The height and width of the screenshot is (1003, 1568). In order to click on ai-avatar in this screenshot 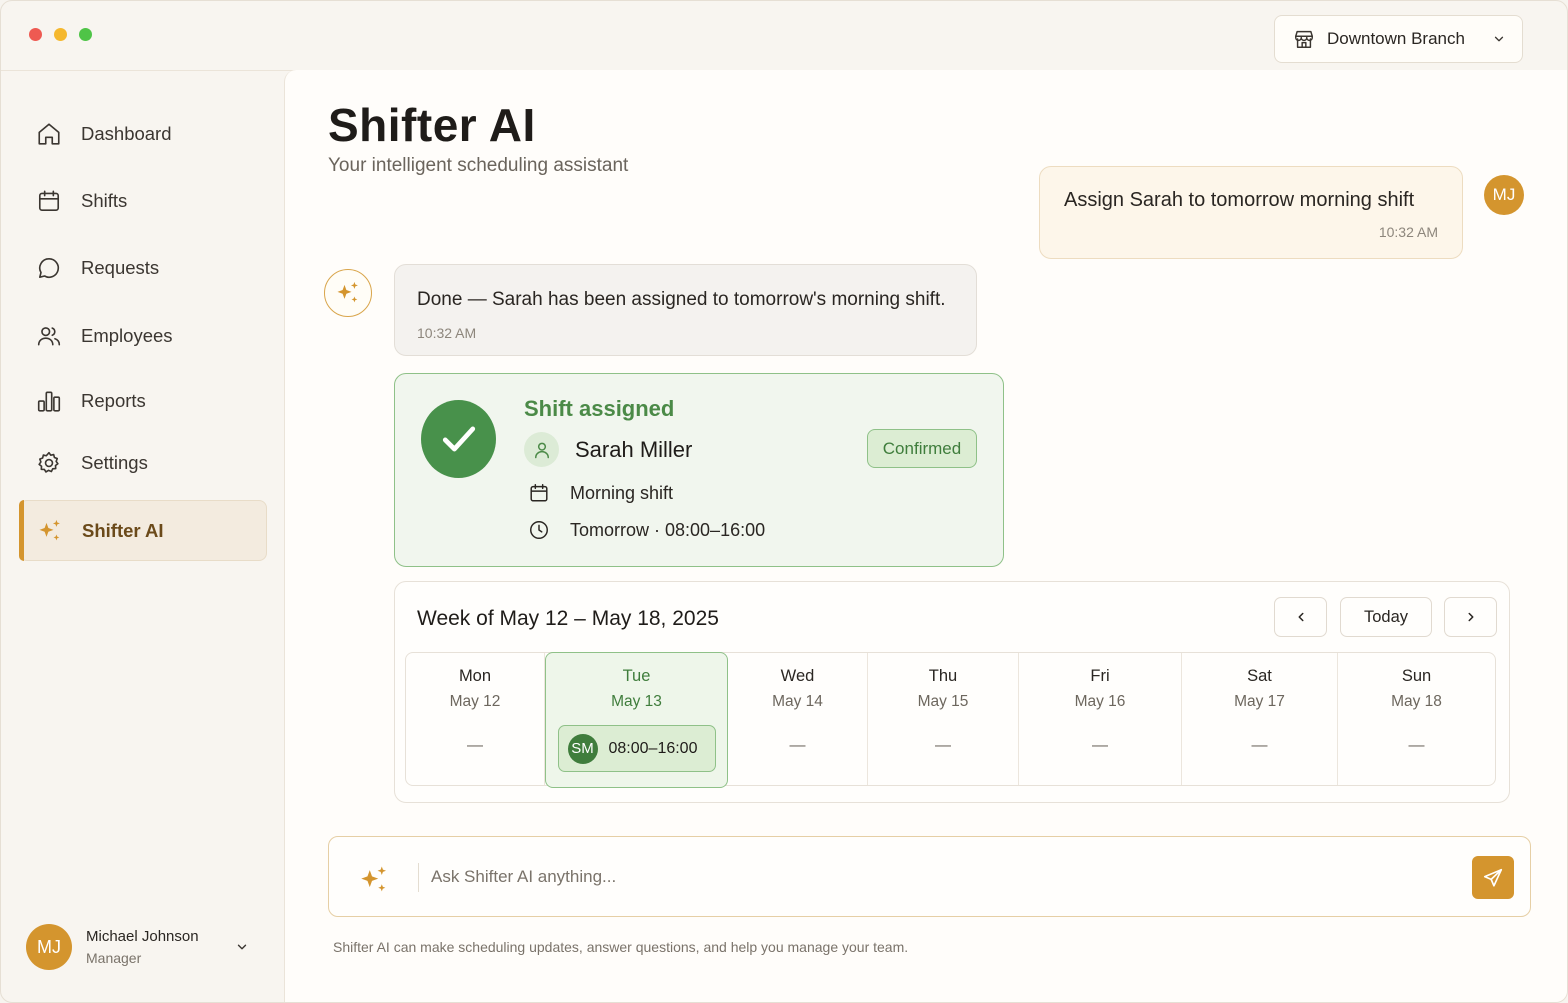, I will do `click(348, 293)`.